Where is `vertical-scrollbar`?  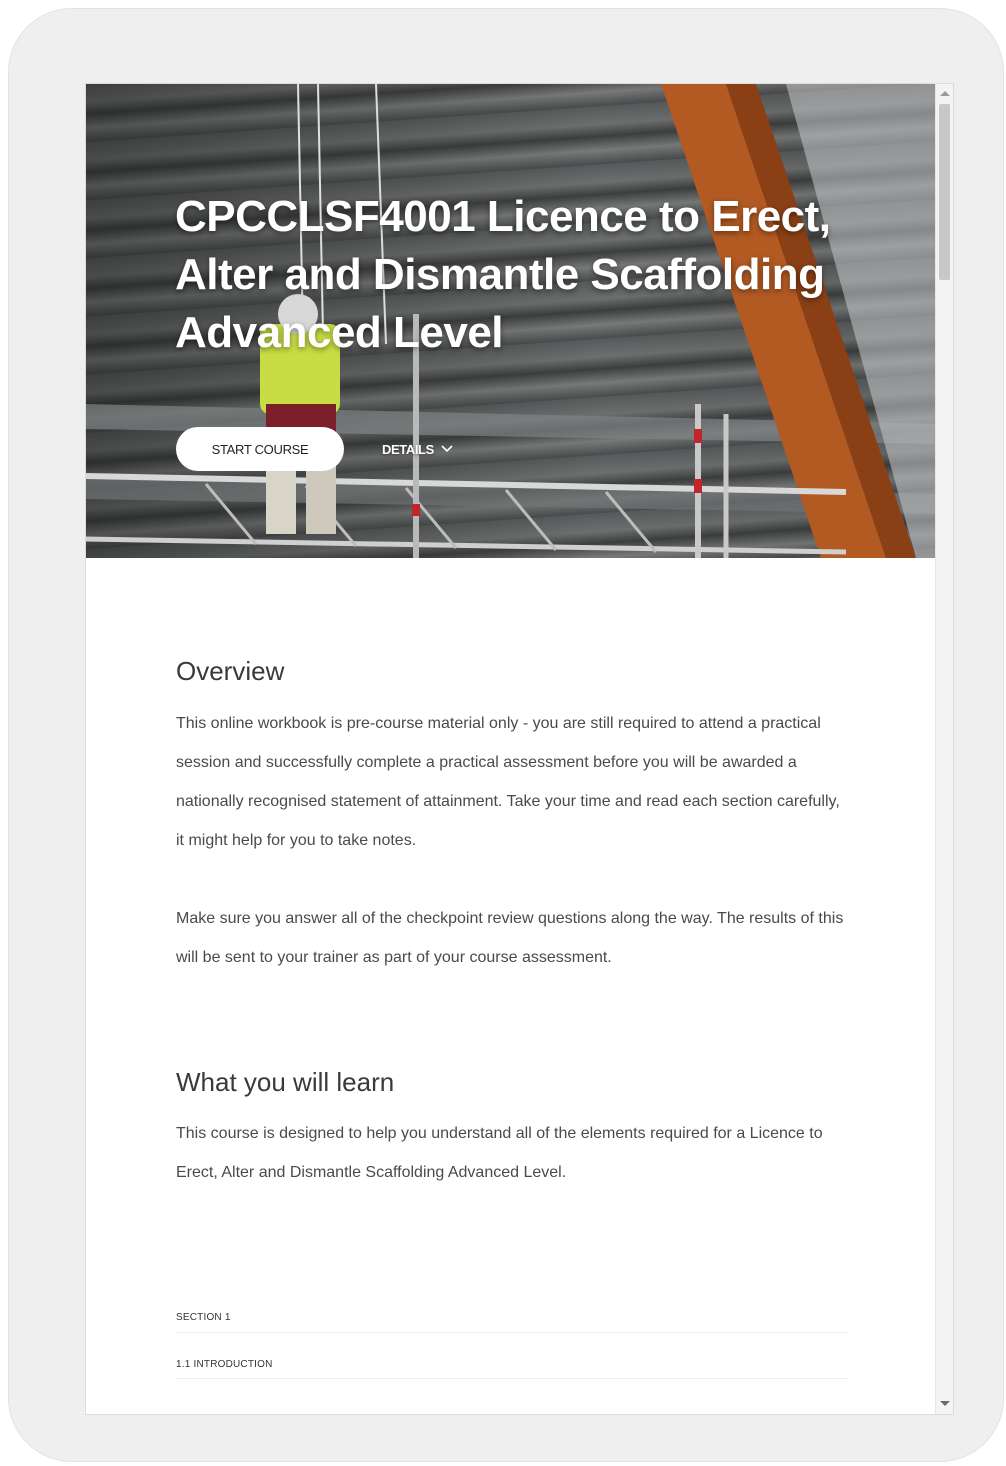
vertical-scrollbar is located at coordinates (944, 749).